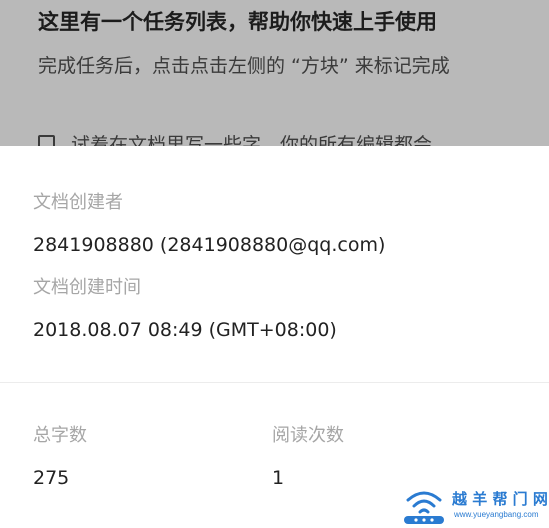 This screenshot has width=549, height=528. I want to click on task-item: 试着在文档里写一些字，你的所有编辑都会, so click(235, 138).